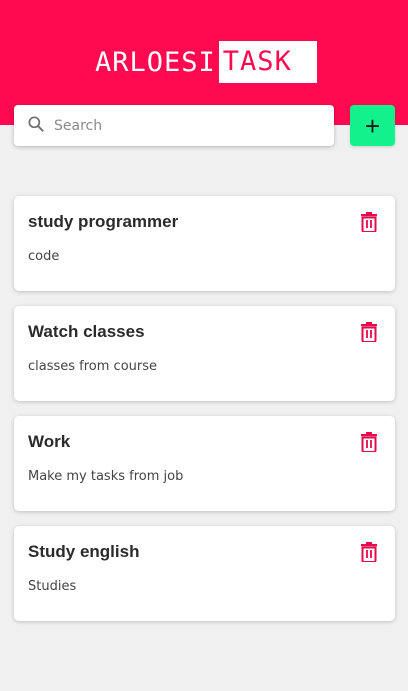  I want to click on search-icon, so click(36, 126).